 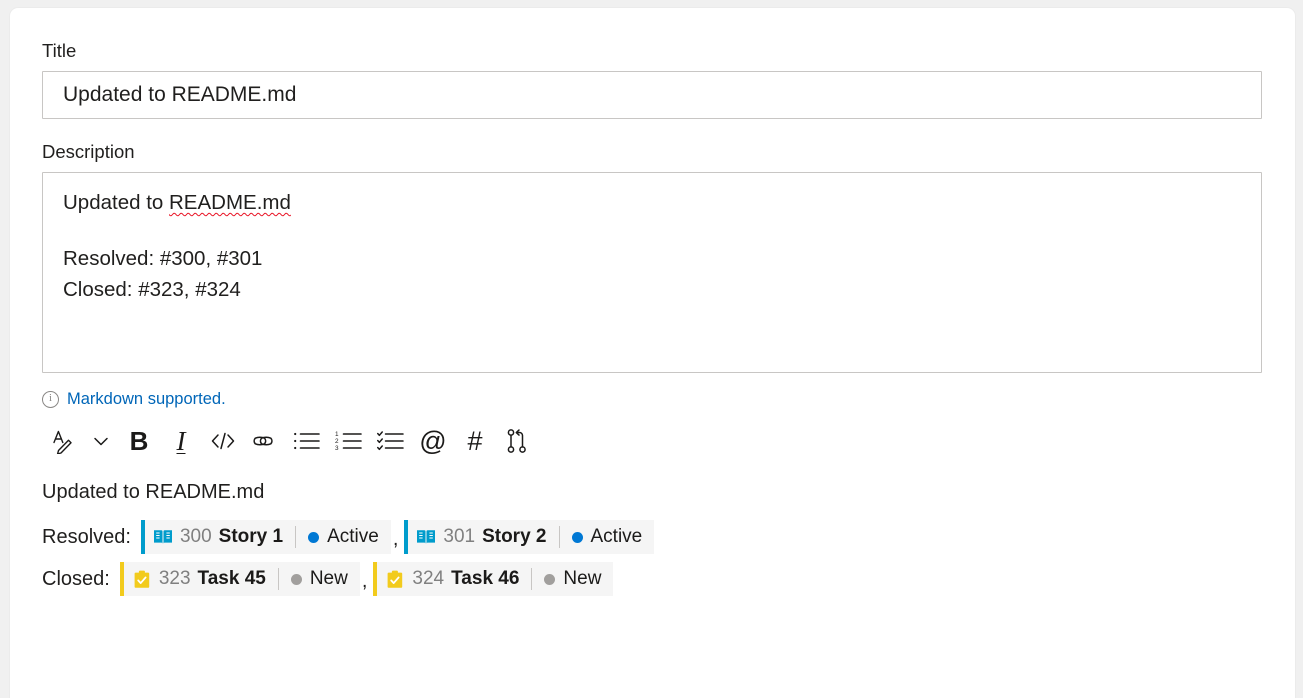 What do you see at coordinates (152, 289) in the screenshot?
I see `description-line-closed: Closed: #323, #324` at bounding box center [152, 289].